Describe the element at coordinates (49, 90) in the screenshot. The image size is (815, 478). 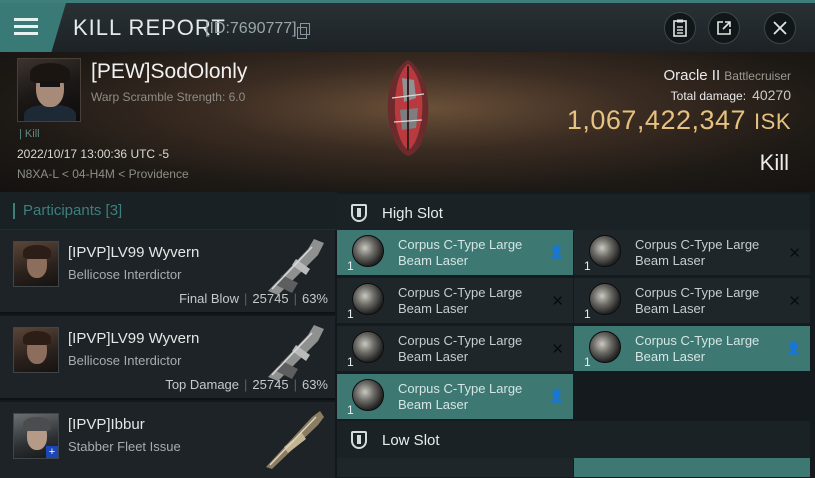
I see `victim-portrait` at that location.